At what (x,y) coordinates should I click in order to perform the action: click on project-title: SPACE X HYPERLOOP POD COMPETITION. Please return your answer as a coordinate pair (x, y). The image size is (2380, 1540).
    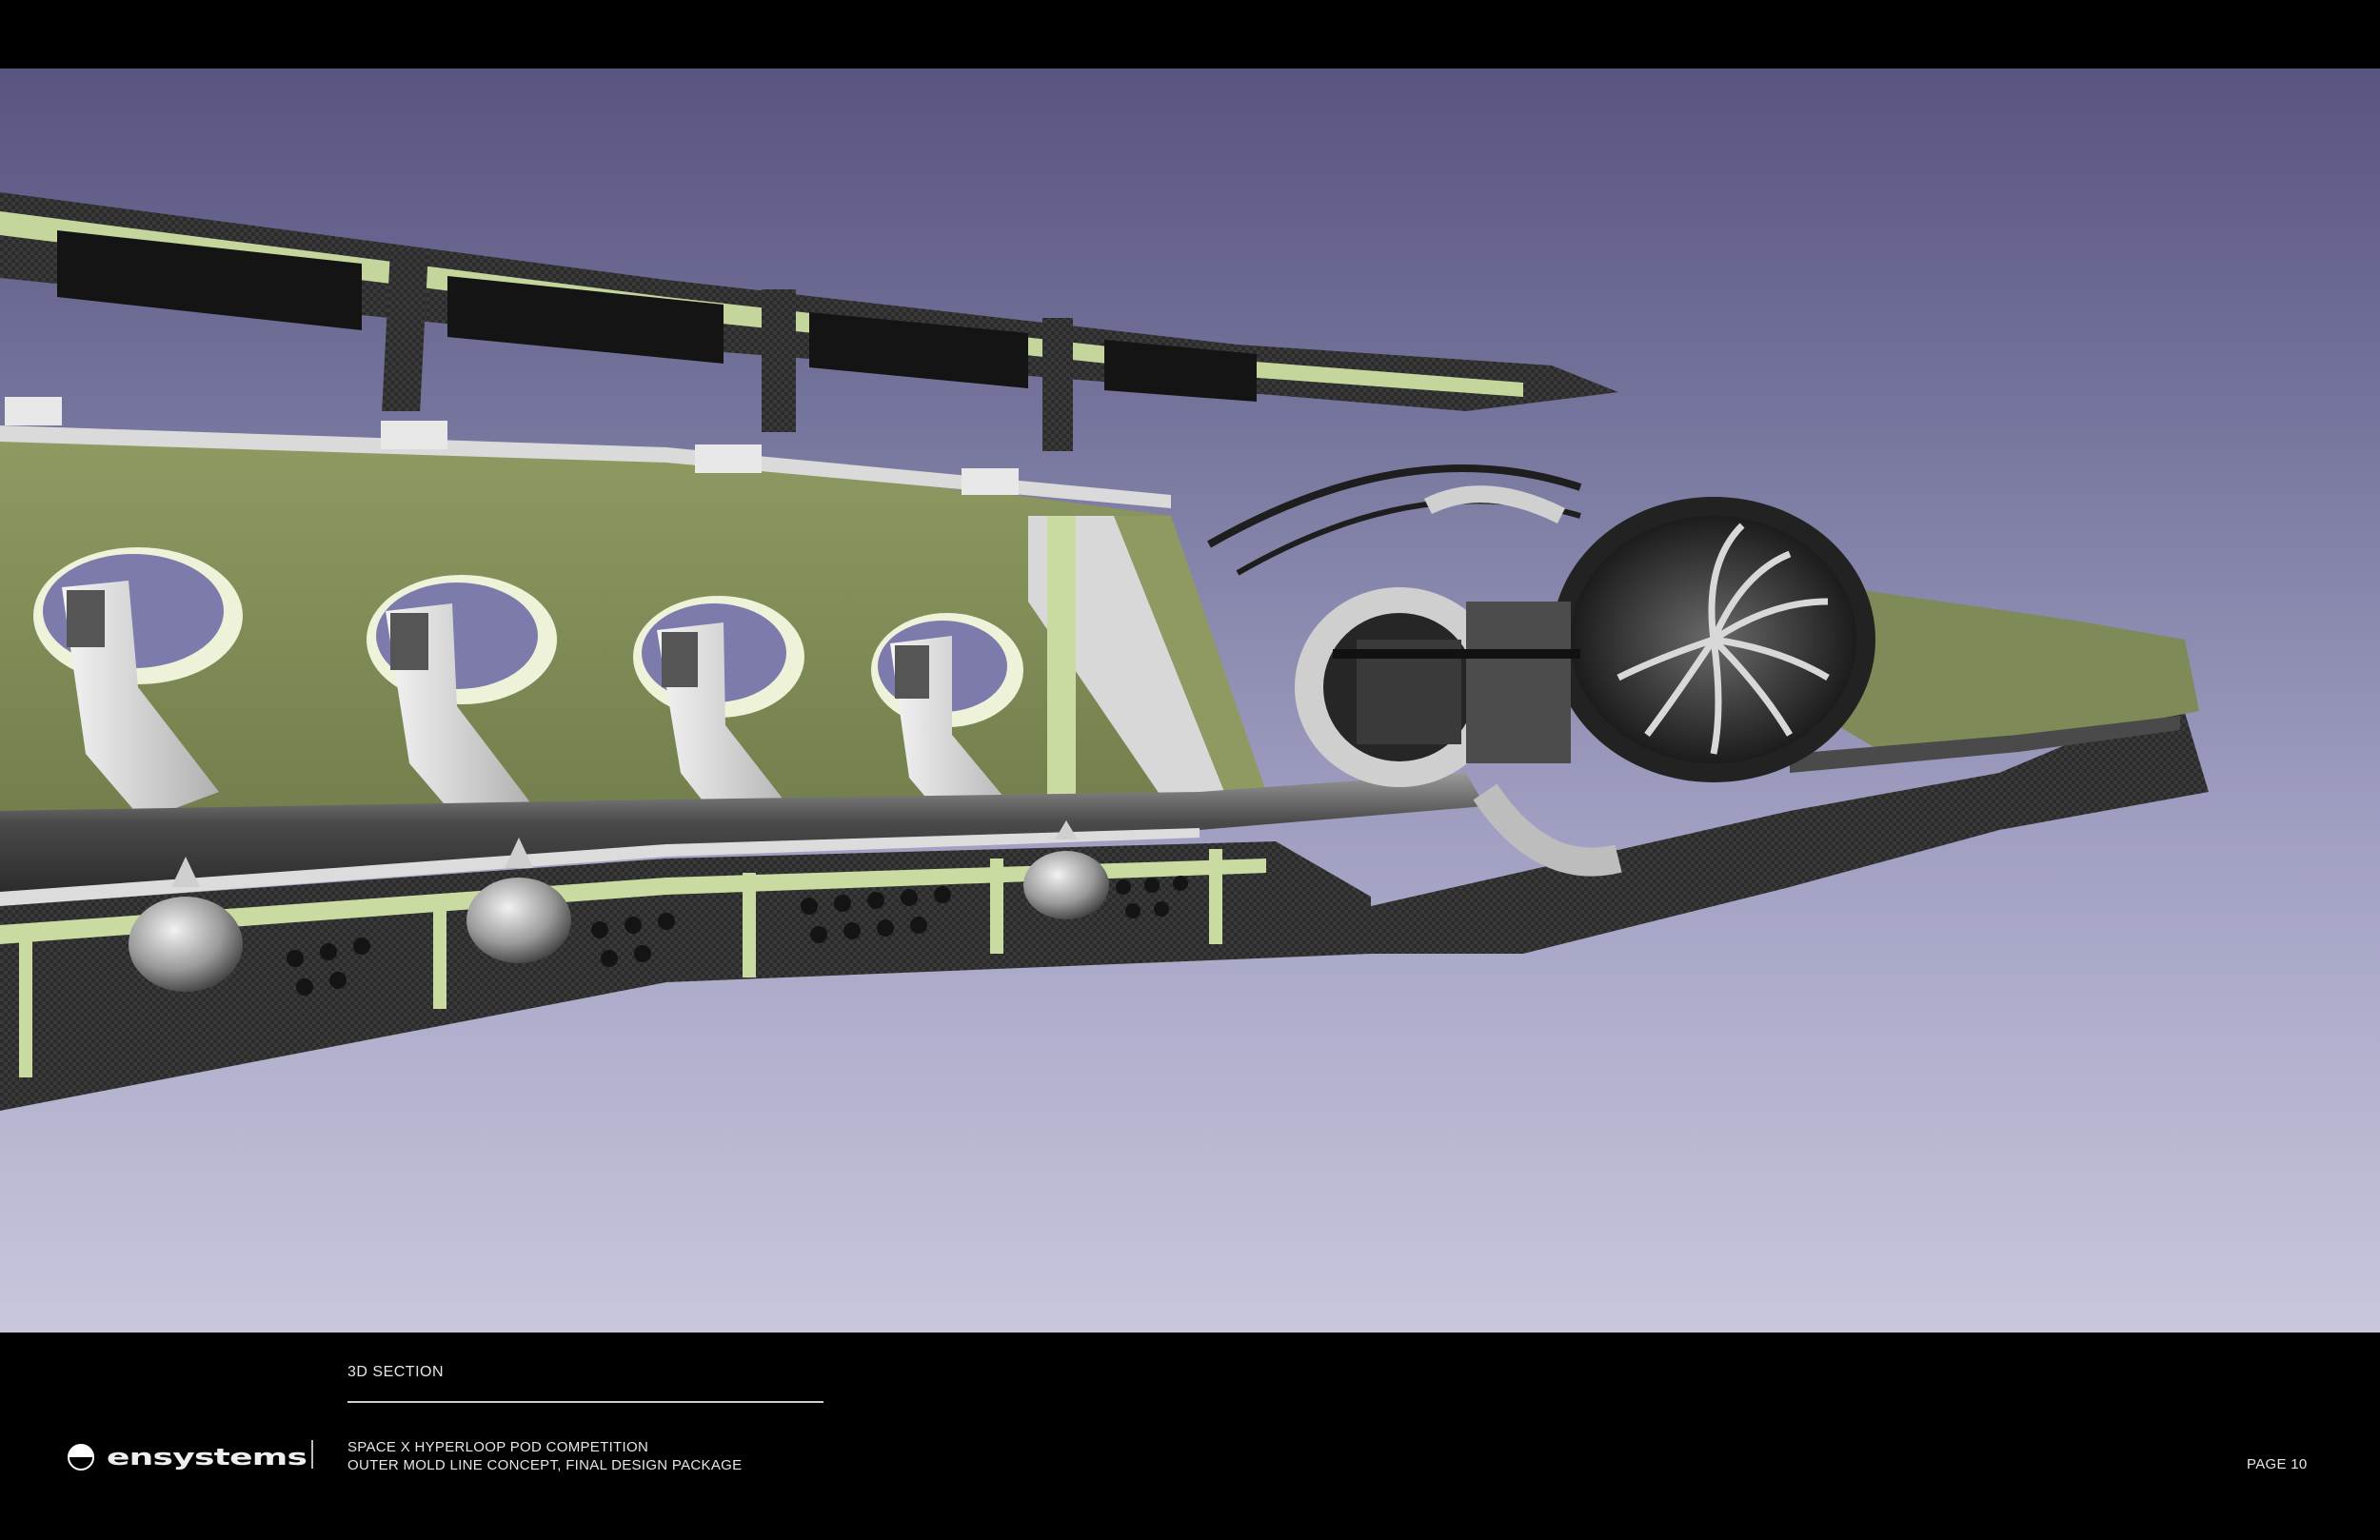
    Looking at the image, I should click on (498, 1447).